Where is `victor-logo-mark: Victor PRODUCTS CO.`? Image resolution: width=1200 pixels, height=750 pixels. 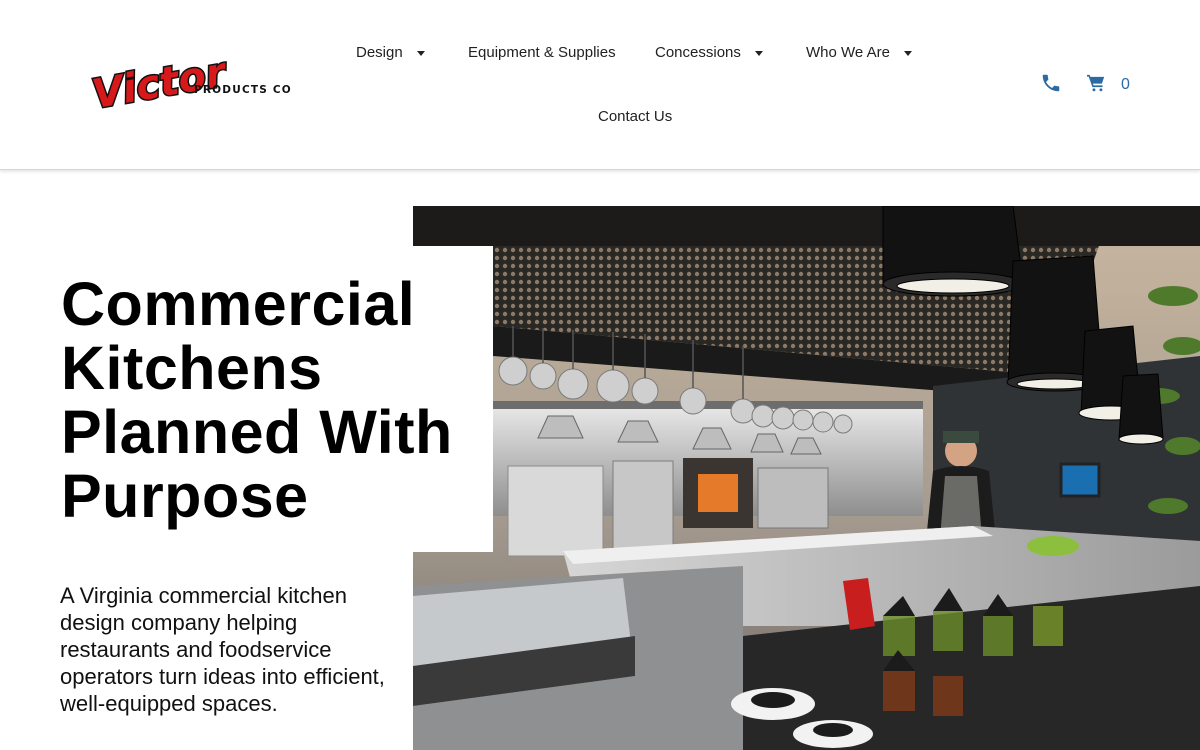
victor-logo-mark: Victor PRODUCTS CO. is located at coordinates (189, 85).